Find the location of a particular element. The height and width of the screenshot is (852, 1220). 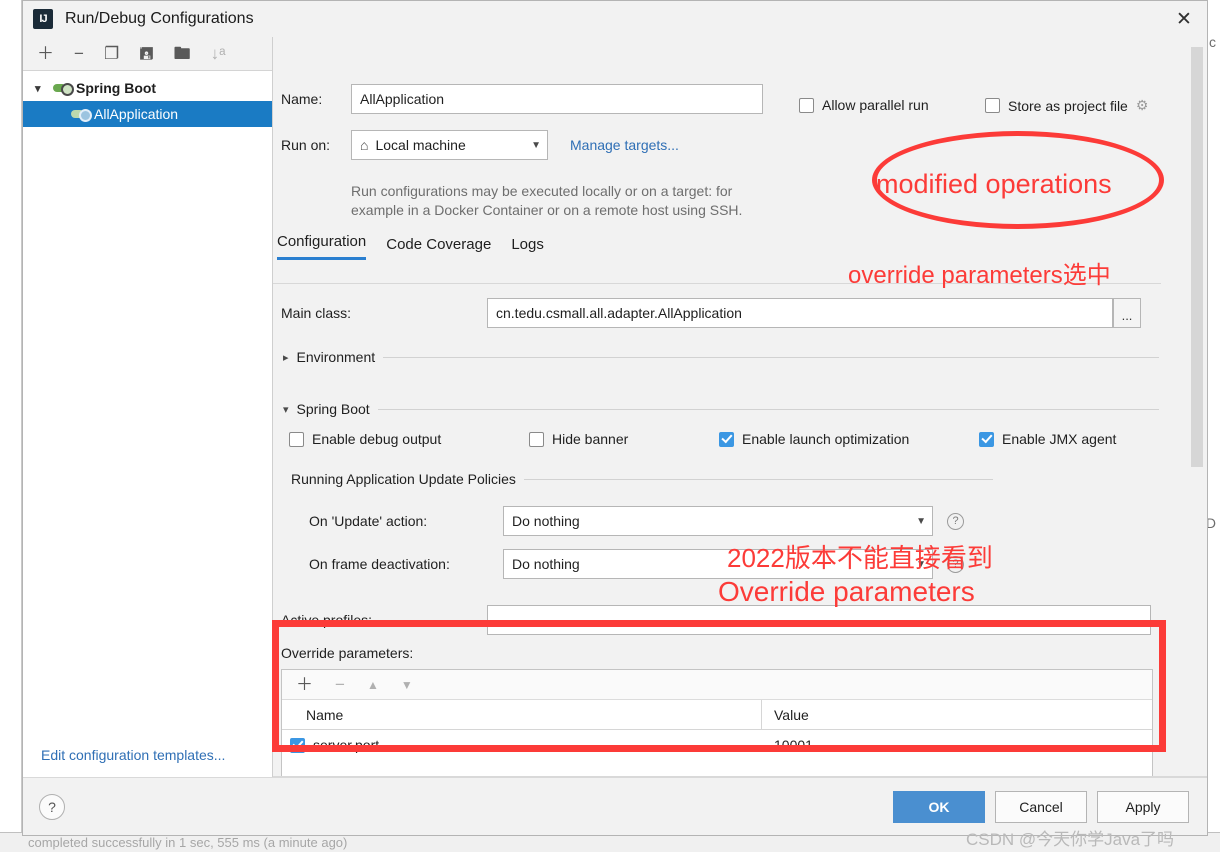

name-input: AllApplication is located at coordinates (557, 99).